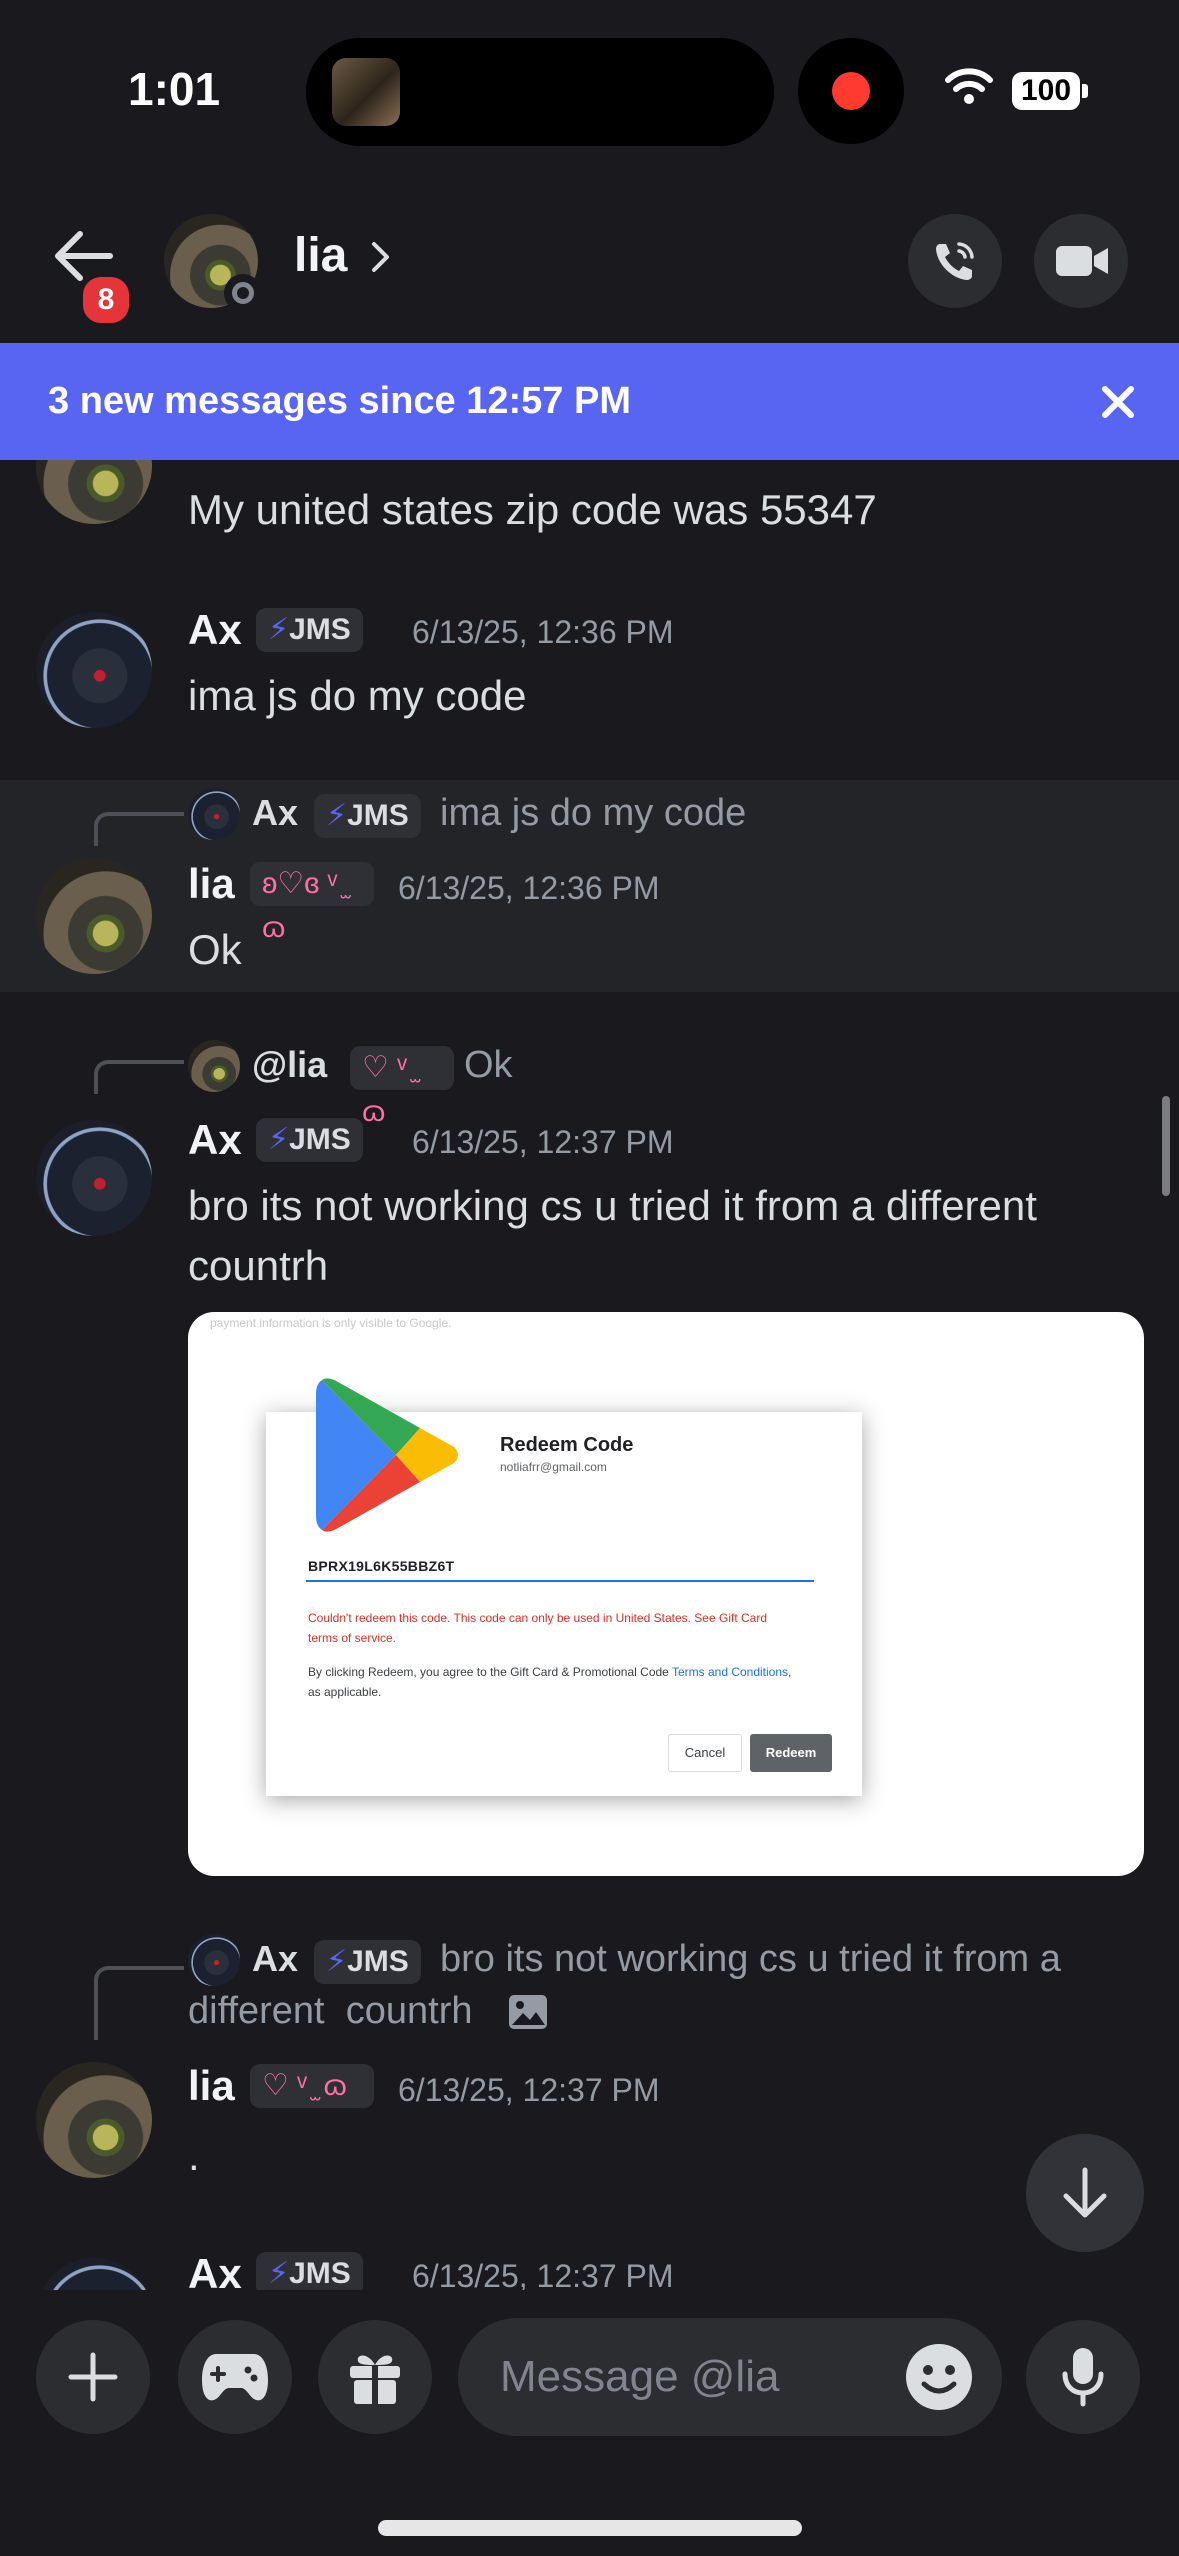  Describe the element at coordinates (532, 509) in the screenshot. I see `message-text: My united states zip code was 55347` at that location.